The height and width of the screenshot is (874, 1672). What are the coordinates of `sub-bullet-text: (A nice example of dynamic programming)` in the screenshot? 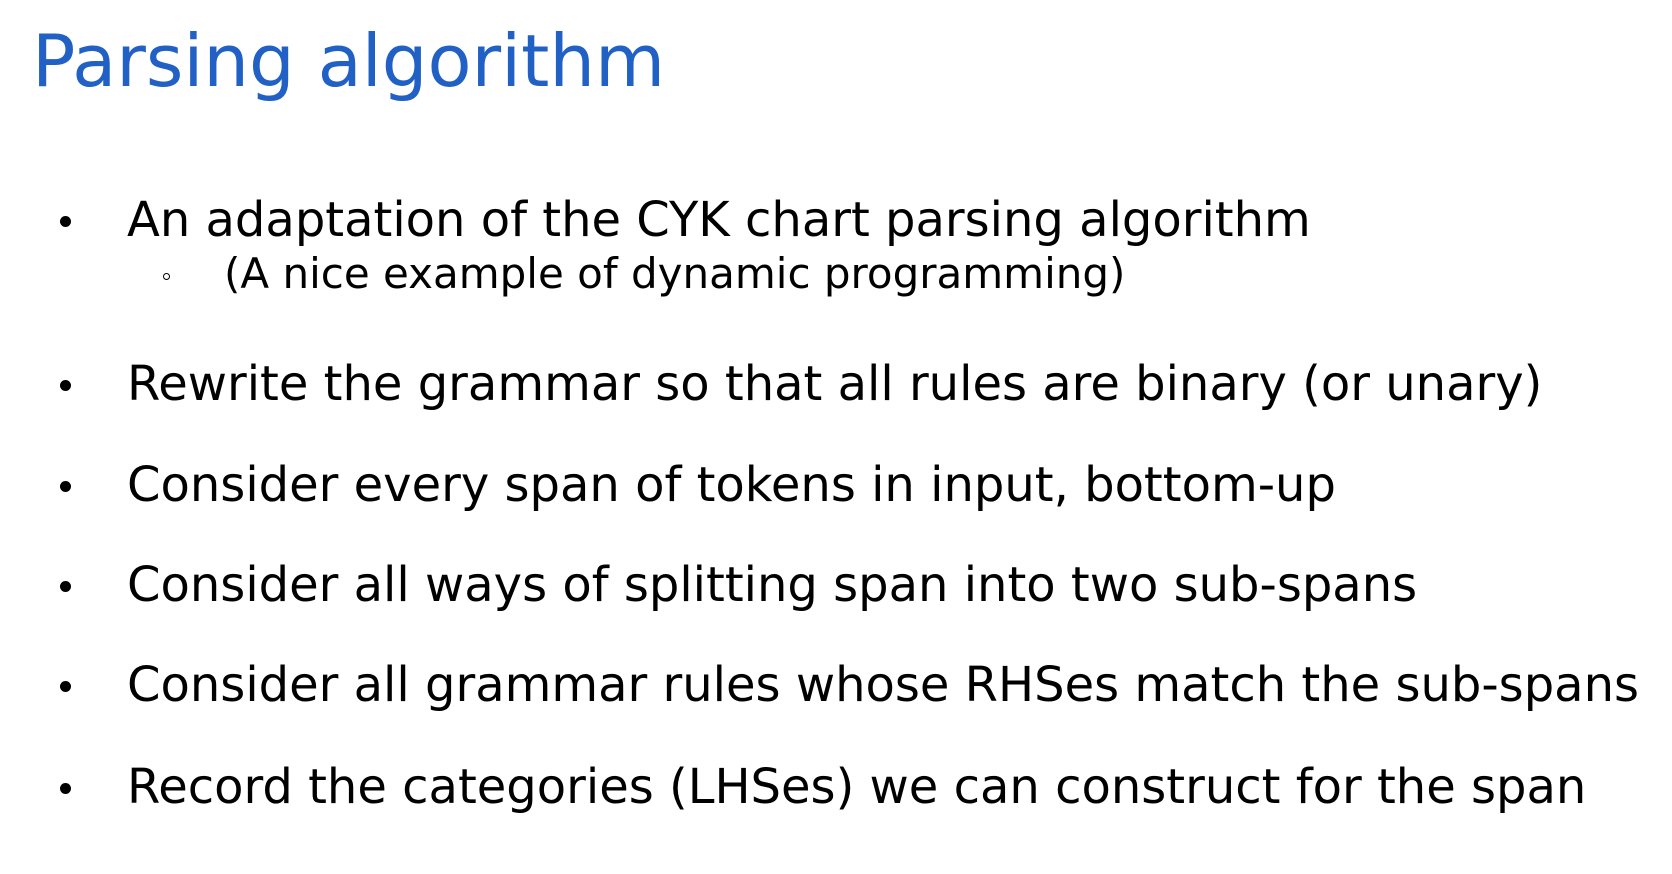 It's located at (675, 273).